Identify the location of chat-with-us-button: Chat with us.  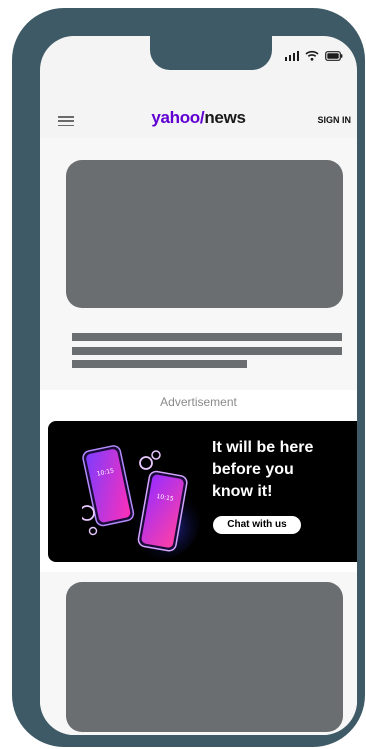
(257, 525).